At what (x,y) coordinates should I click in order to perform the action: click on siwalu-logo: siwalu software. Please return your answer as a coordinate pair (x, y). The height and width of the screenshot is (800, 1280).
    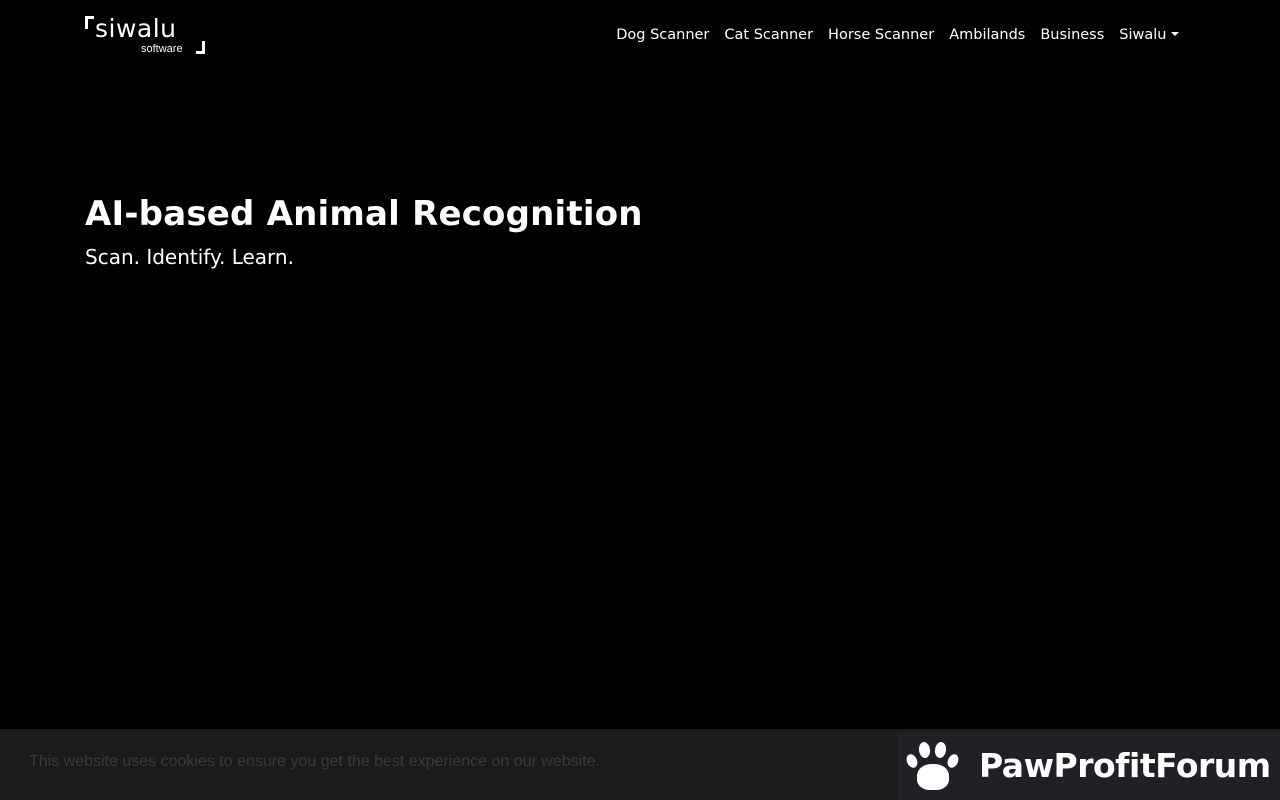
    Looking at the image, I should click on (146, 35).